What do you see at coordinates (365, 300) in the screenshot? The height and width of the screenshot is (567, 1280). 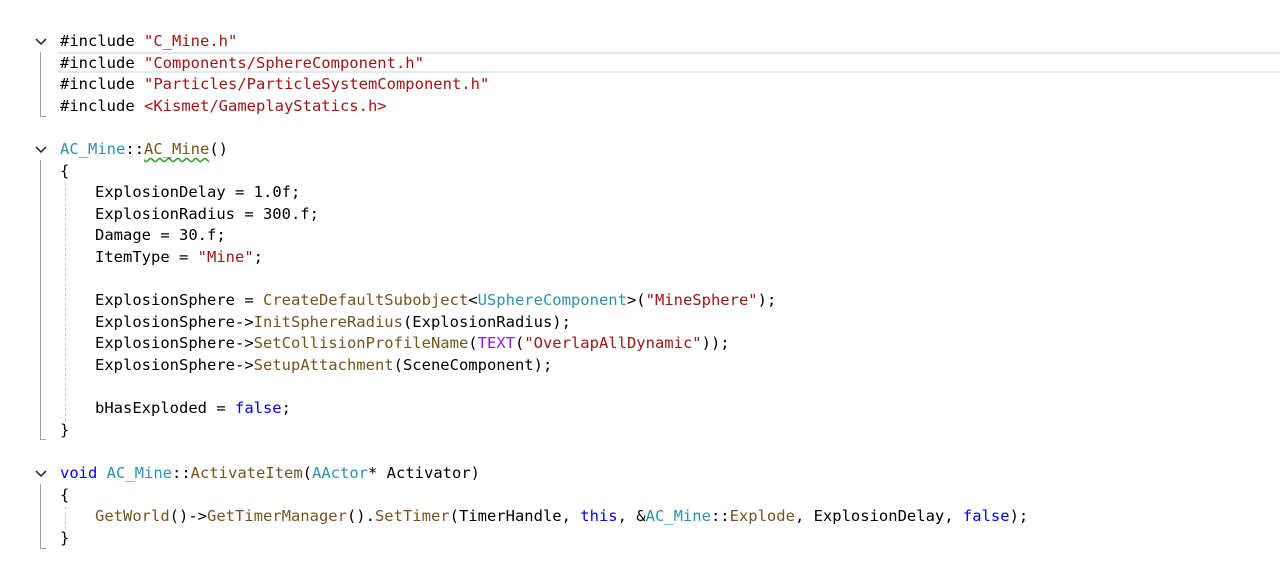 I see `function-call: CreateDefaultSubobject` at bounding box center [365, 300].